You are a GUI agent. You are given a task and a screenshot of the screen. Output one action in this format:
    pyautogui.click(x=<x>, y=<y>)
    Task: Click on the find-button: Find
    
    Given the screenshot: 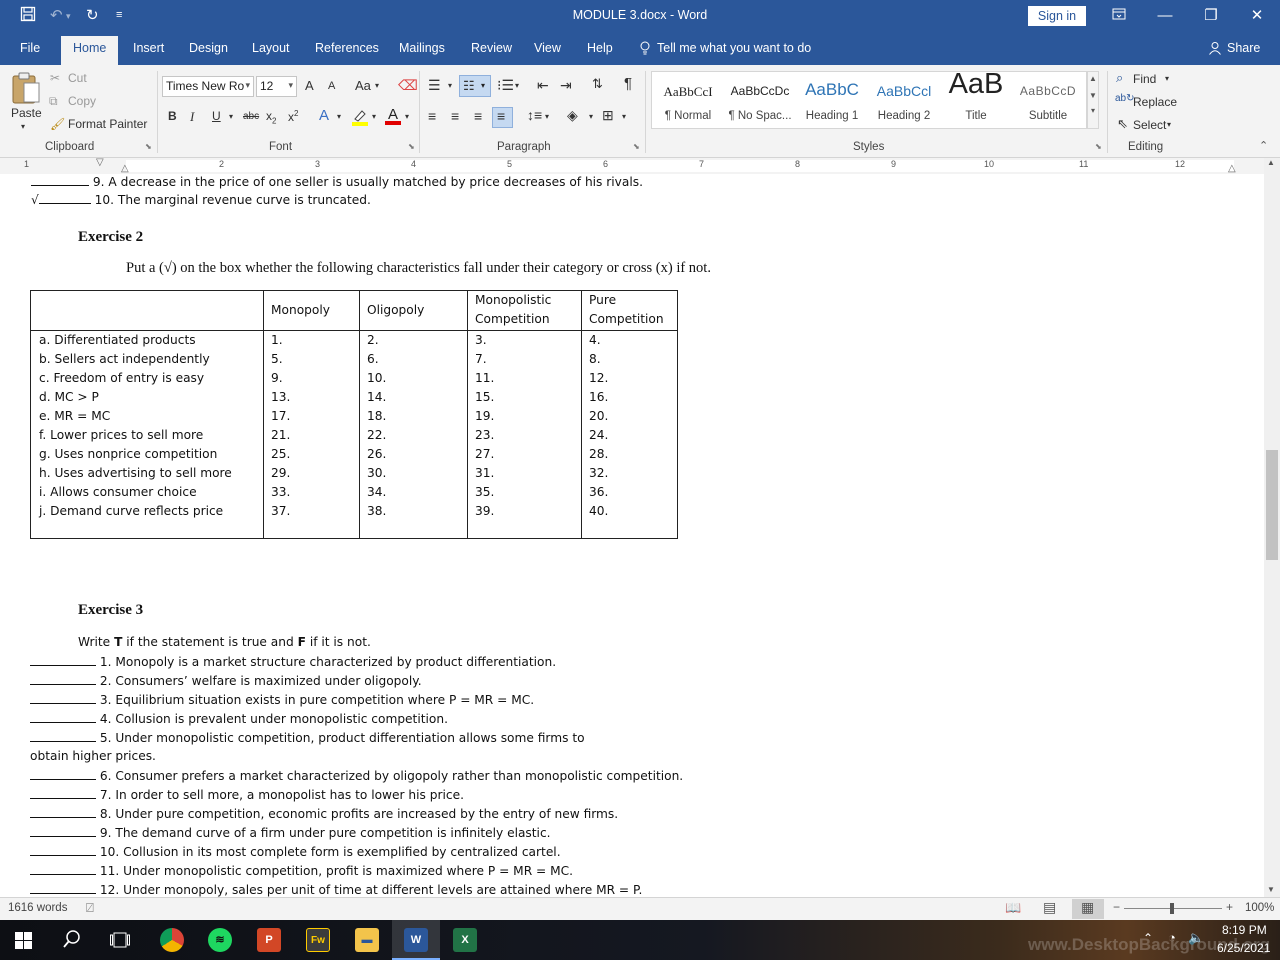 What is the action you would take?
    pyautogui.click(x=1144, y=79)
    